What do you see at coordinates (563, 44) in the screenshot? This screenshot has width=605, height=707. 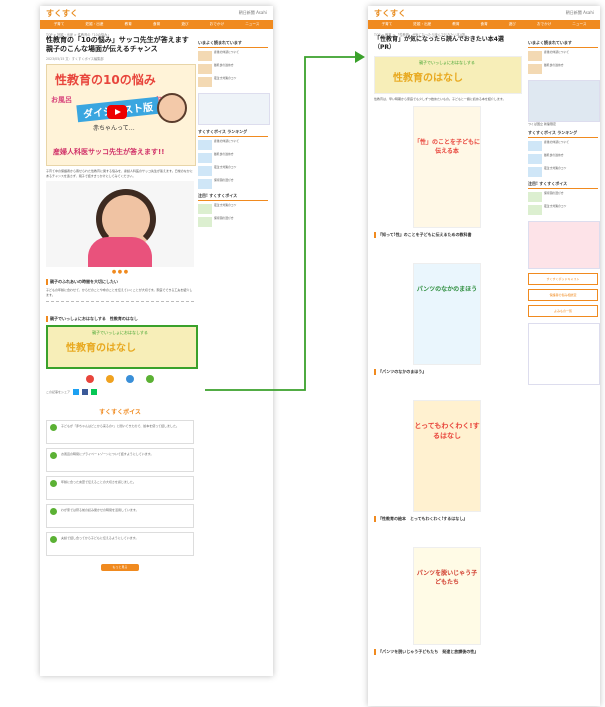 I see `sidebar-title-popular: いまよく読まれています` at bounding box center [563, 44].